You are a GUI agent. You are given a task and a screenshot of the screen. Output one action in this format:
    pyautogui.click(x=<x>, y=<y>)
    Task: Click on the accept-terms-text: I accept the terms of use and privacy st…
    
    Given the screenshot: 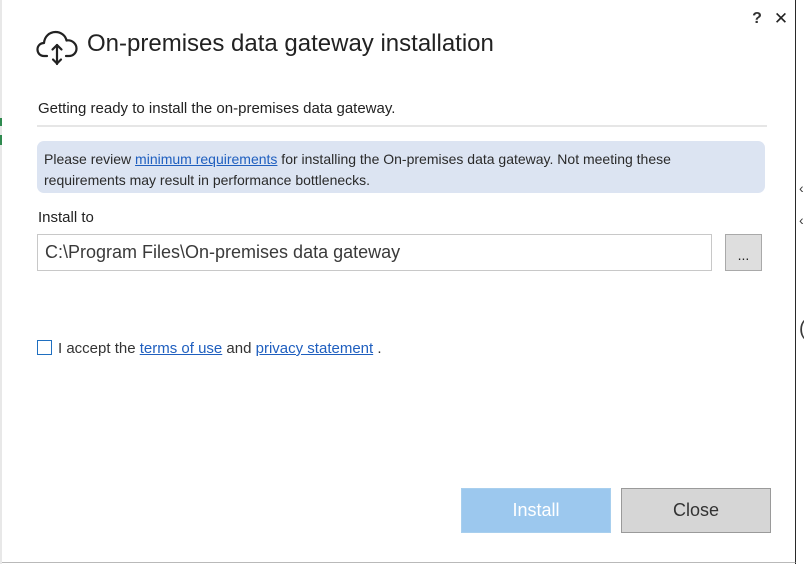 What is the action you would take?
    pyautogui.click(x=220, y=348)
    